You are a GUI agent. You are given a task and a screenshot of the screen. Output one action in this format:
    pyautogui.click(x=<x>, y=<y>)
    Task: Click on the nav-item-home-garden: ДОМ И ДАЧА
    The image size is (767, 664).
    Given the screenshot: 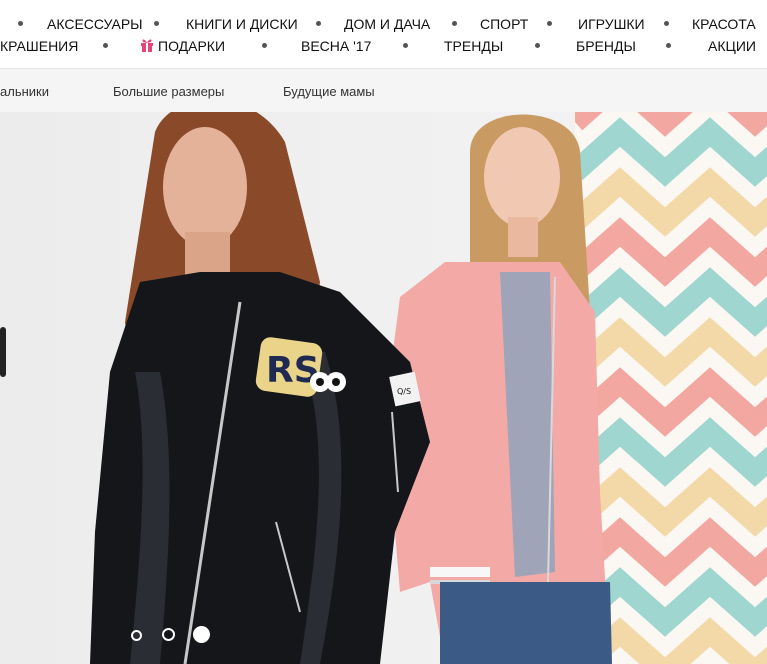 What is the action you would take?
    pyautogui.click(x=387, y=24)
    